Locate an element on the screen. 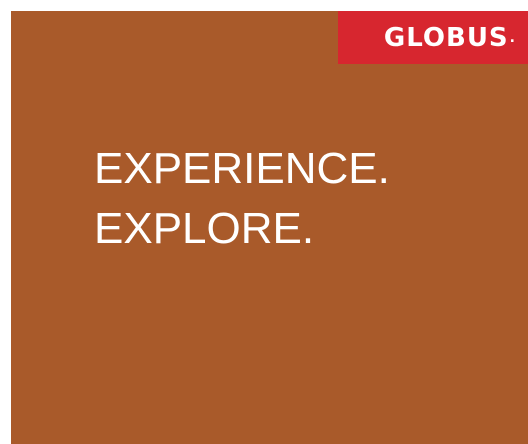 The width and height of the screenshot is (528, 444). brand-logo-text: GLOBUS. is located at coordinates (450, 38).